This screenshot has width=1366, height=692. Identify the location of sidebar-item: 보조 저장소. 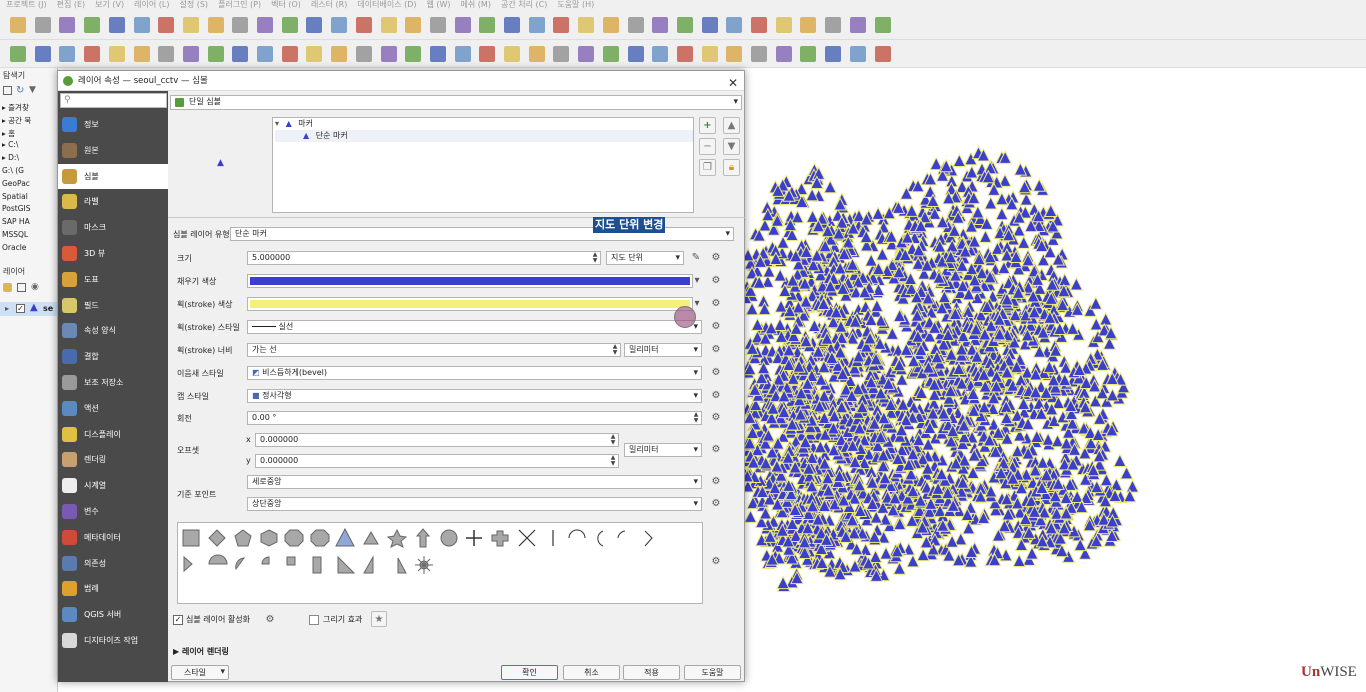
(113, 382).